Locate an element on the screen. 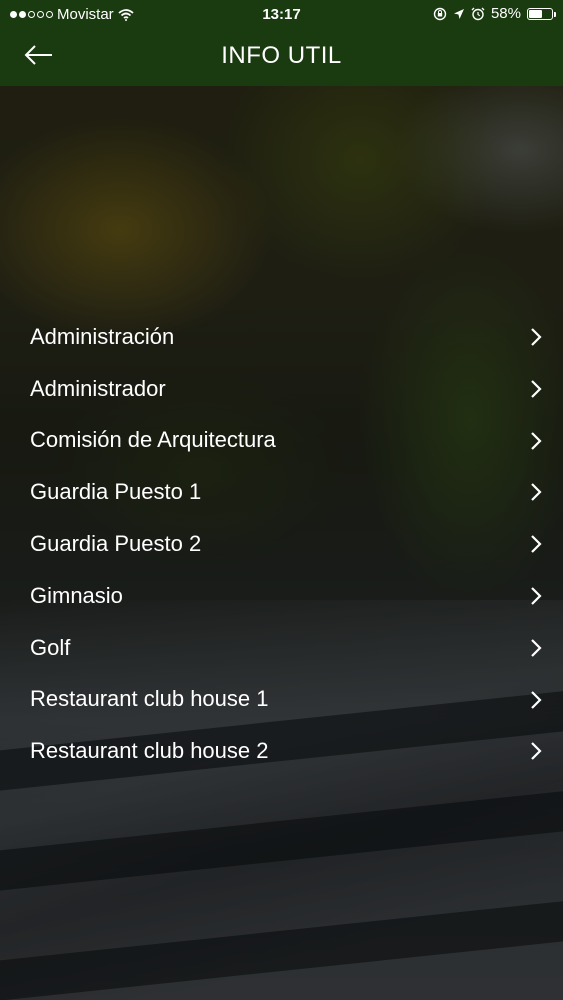  list-item-label: Golf is located at coordinates (50, 647).